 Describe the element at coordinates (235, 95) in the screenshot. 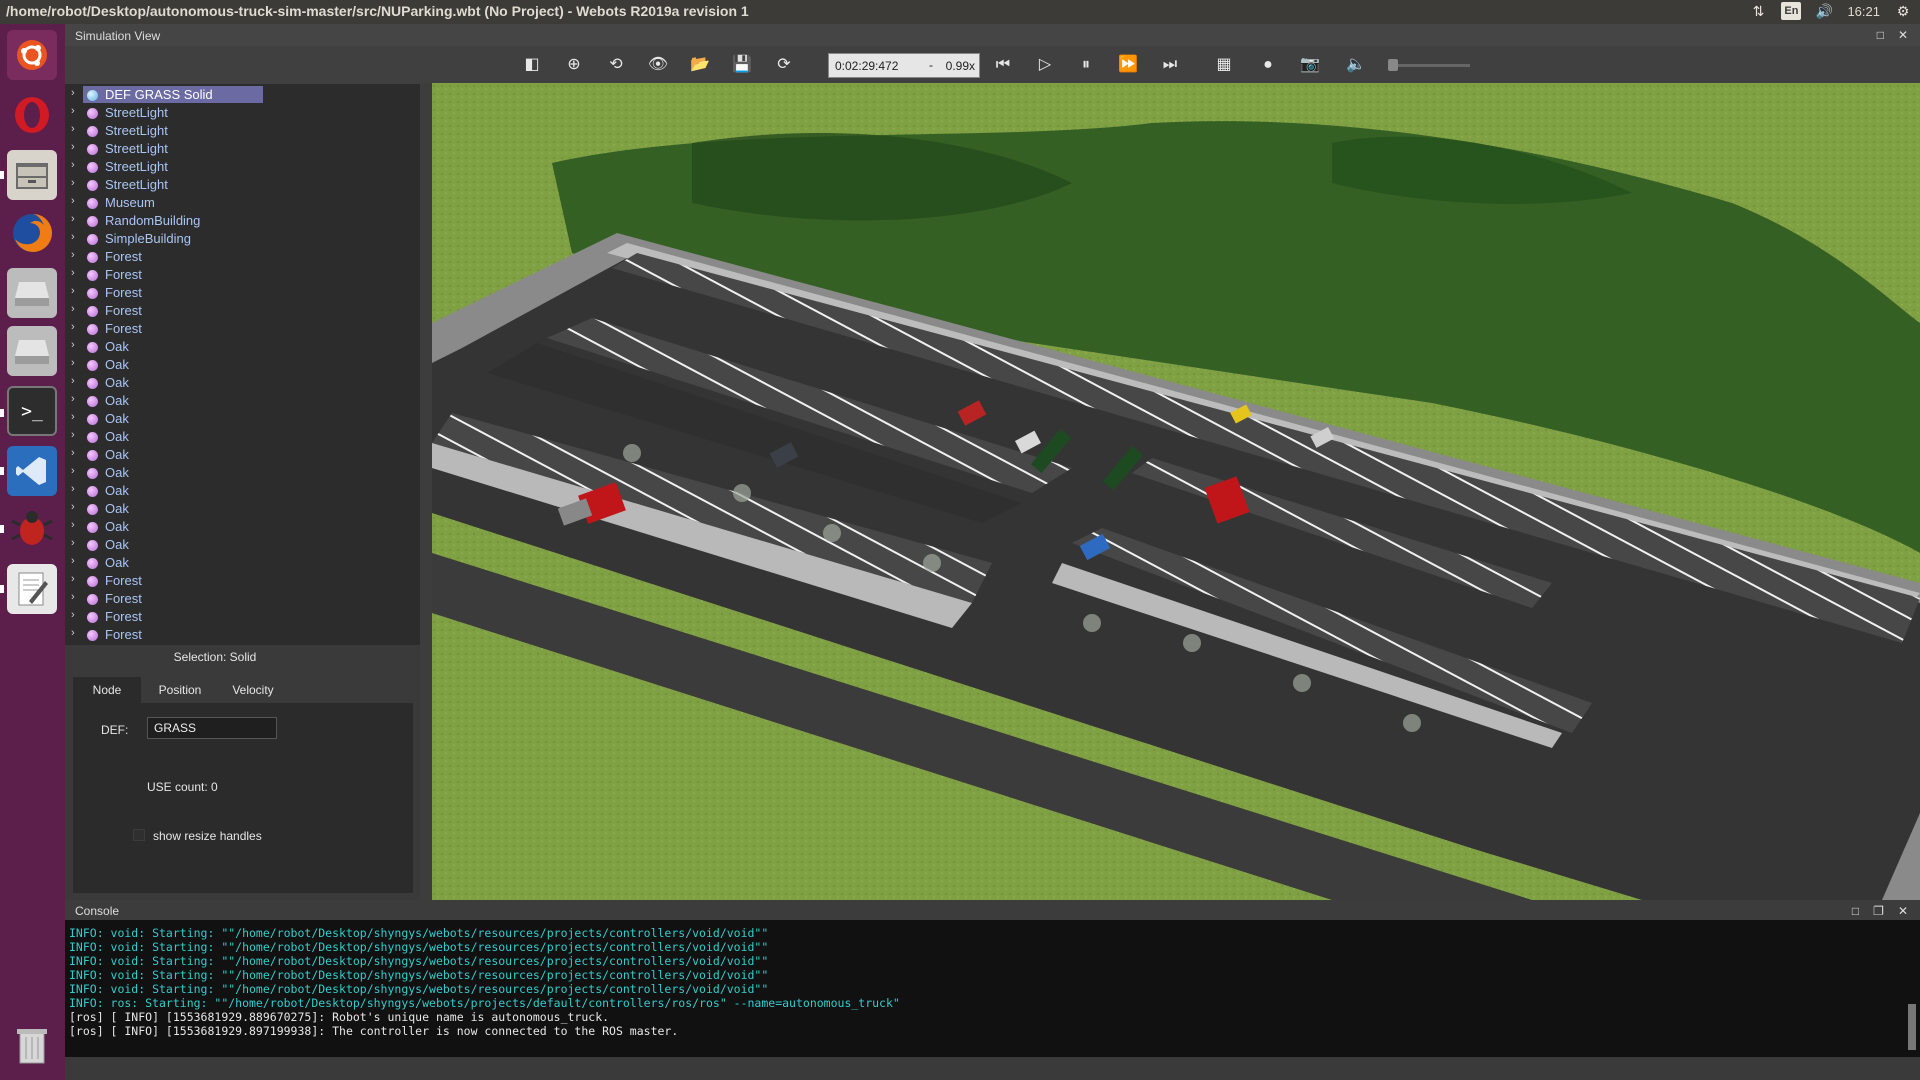

I see `scene-tree-item: › DEF GRASS Solid` at that location.